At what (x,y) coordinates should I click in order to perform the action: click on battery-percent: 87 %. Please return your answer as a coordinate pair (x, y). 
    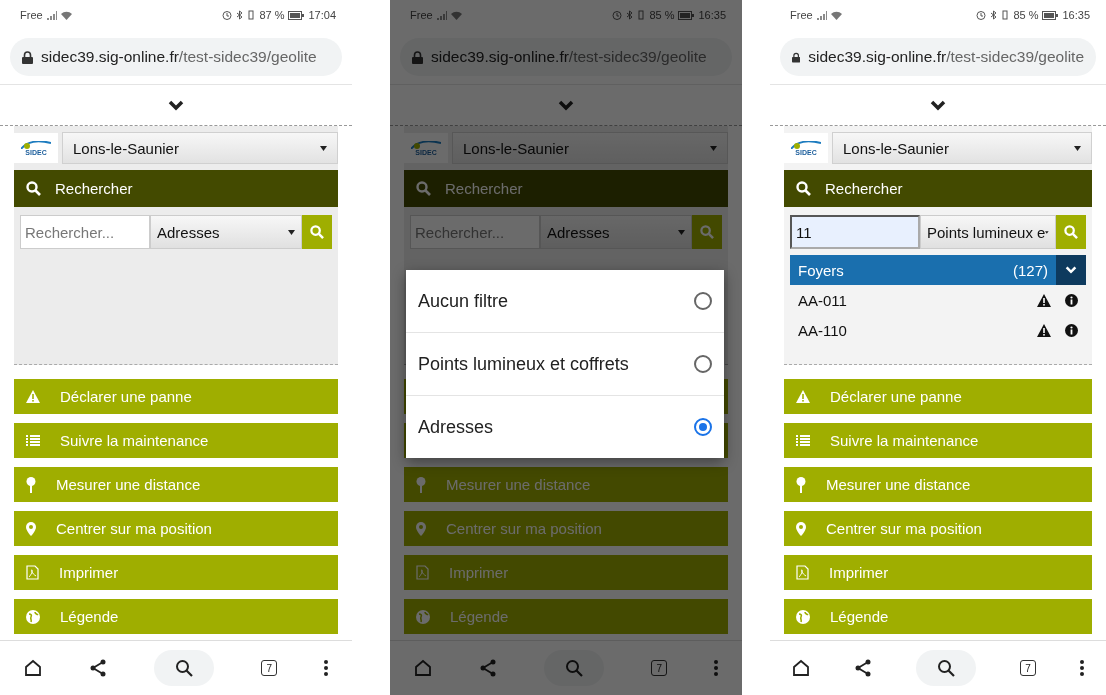
    Looking at the image, I should click on (272, 15).